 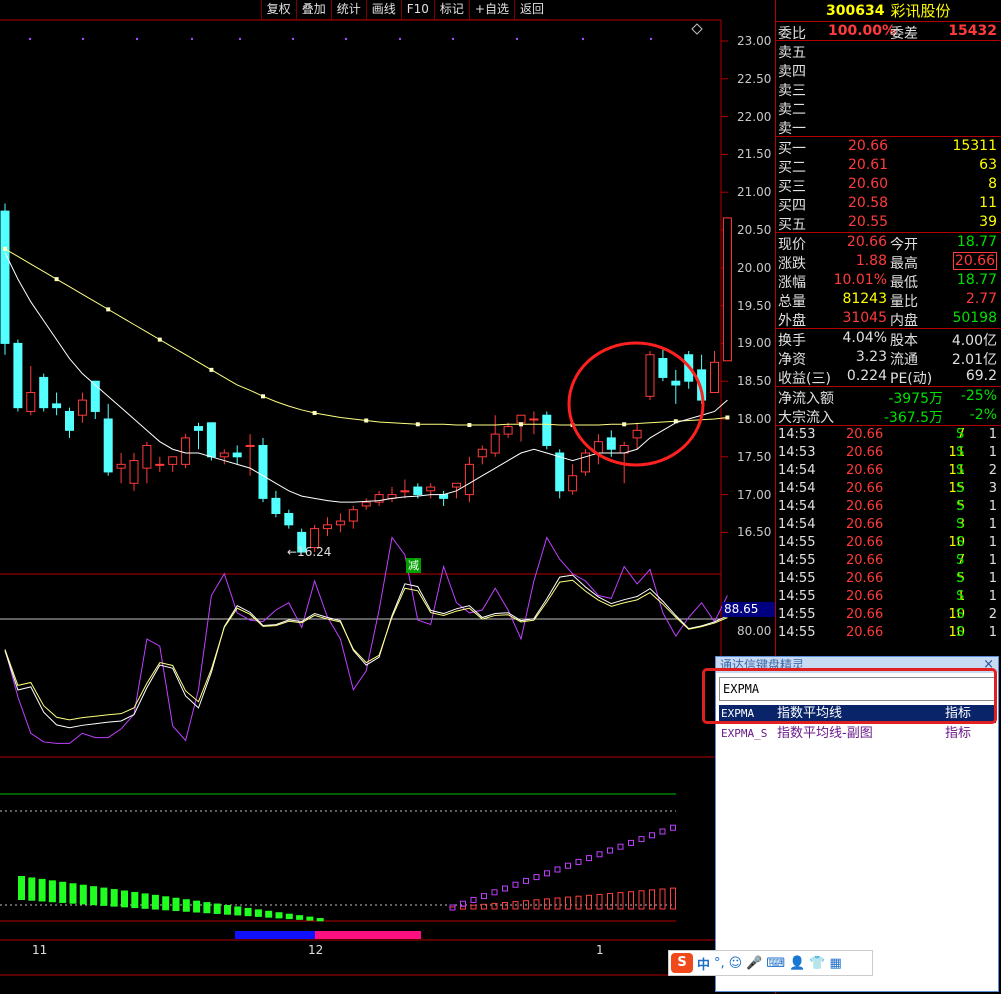 I want to click on fundamental-value: 2.01亿, so click(x=974, y=360).